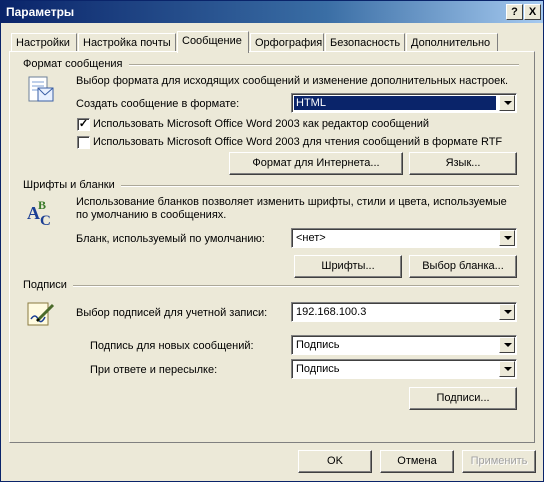 This screenshot has width=544, height=482. Describe the element at coordinates (452, 42) in the screenshot. I see `tab-advanced: Дополнительно` at that location.